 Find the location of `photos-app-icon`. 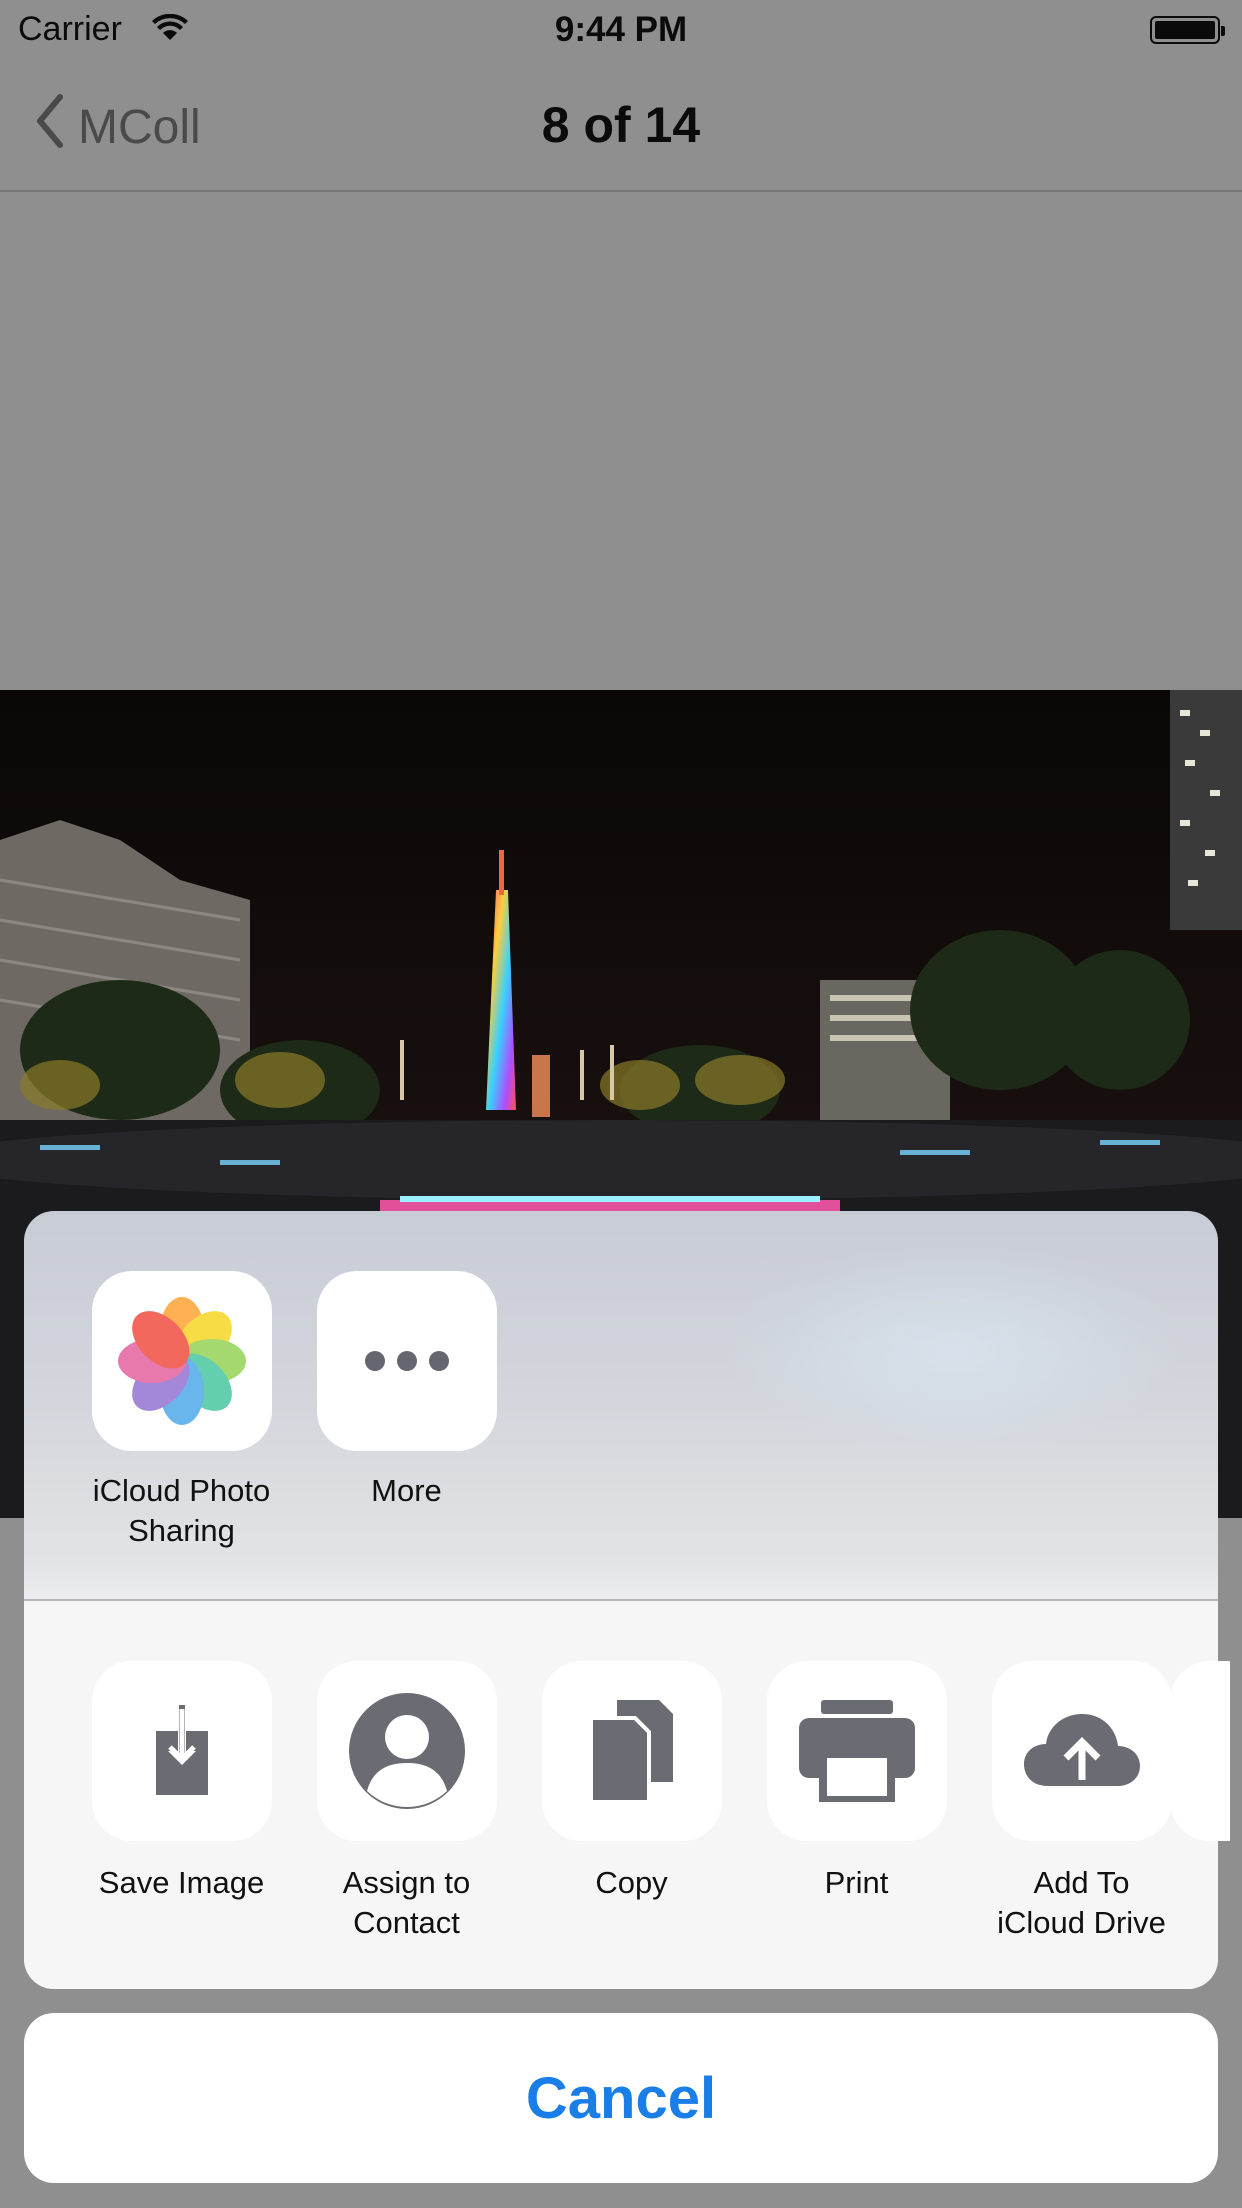

photos-app-icon is located at coordinates (181, 1361).